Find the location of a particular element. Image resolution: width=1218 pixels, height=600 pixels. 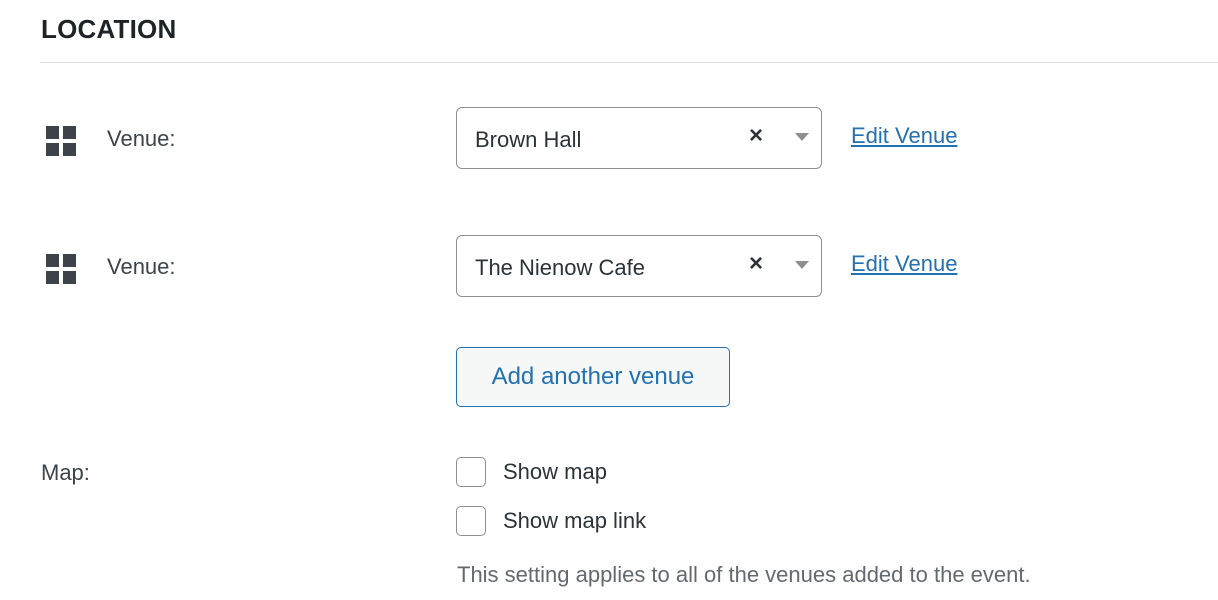

venue-select: Brown Hall × is located at coordinates (639, 138).